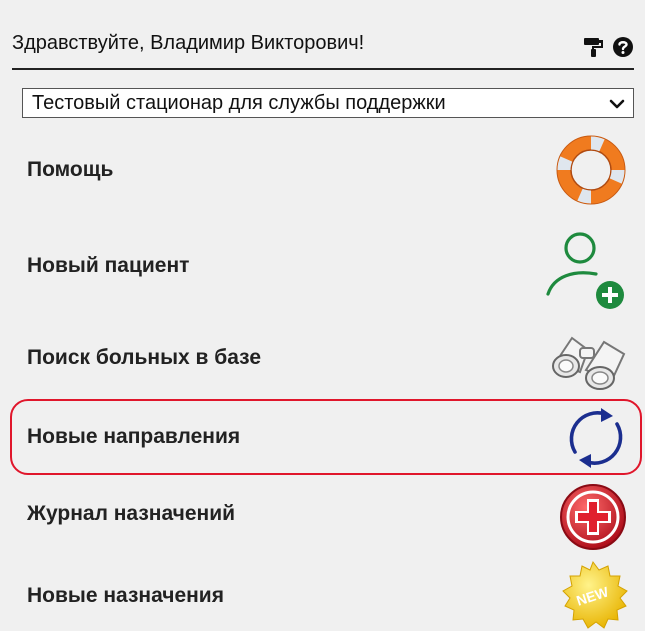  Describe the element at coordinates (125, 595) in the screenshot. I see `menu-item-label: Новые назначения` at that location.